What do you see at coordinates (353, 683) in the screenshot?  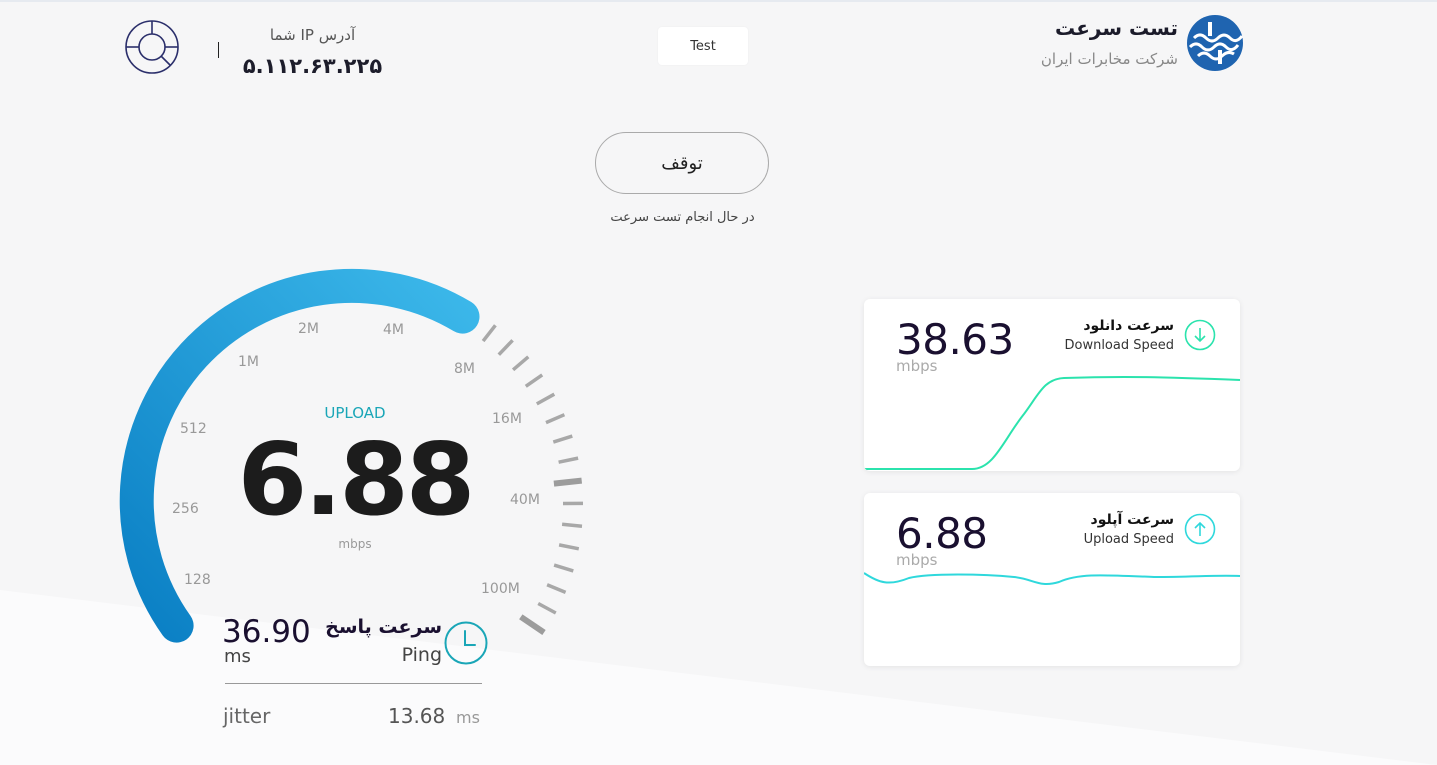 I see `ping-divider` at bounding box center [353, 683].